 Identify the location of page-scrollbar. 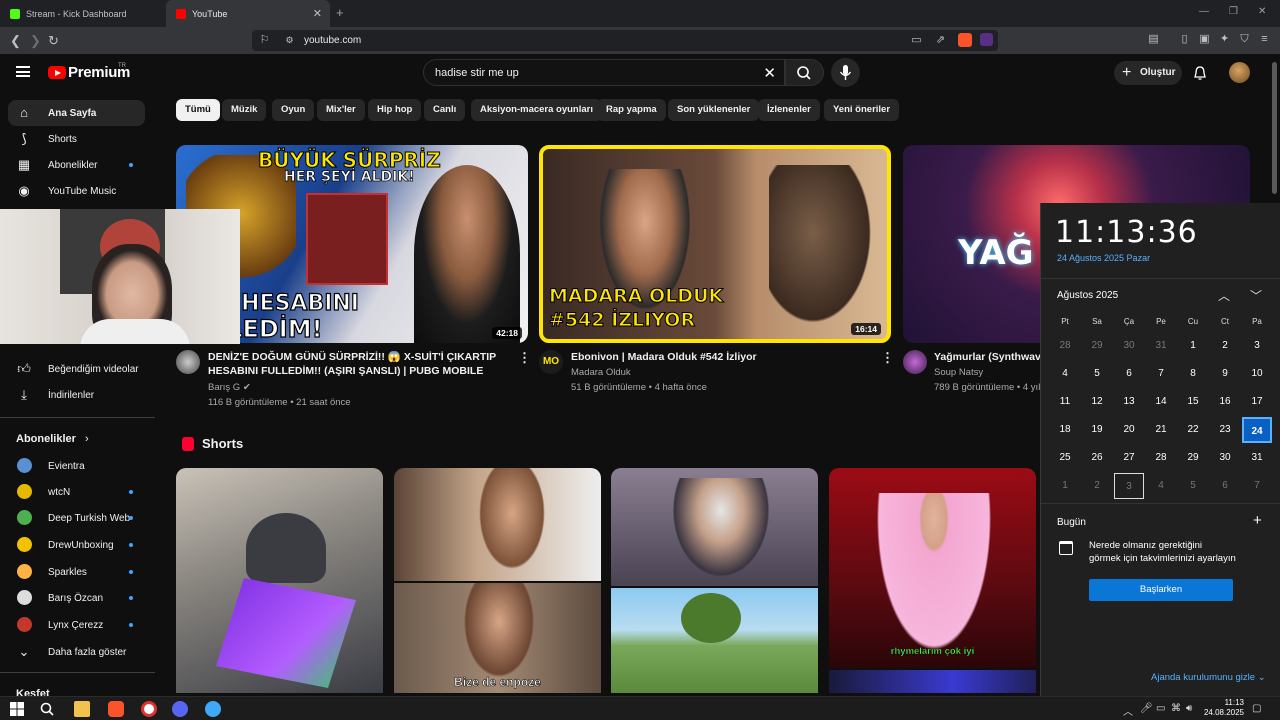
(1274, 128).